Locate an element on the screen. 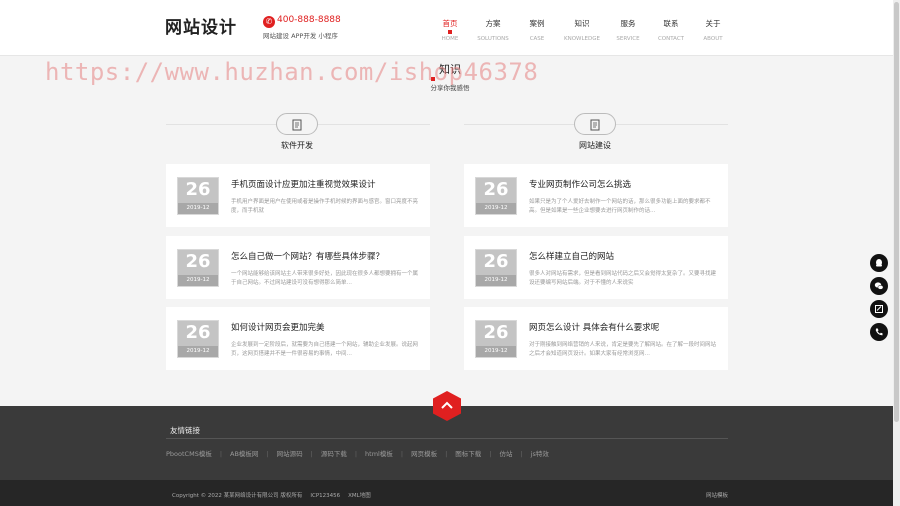 The height and width of the screenshot is (506, 900). scrollbar-thumb is located at coordinates (896, 212).